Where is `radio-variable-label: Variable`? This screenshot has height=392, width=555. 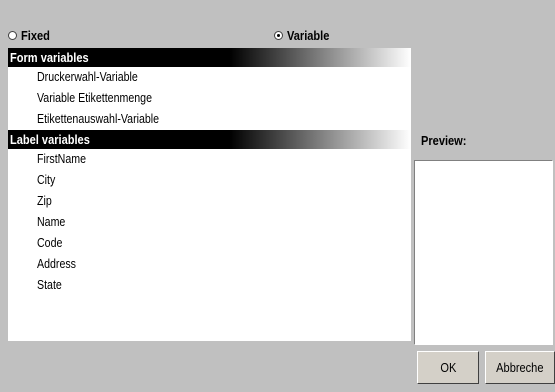 radio-variable-label: Variable is located at coordinates (308, 35).